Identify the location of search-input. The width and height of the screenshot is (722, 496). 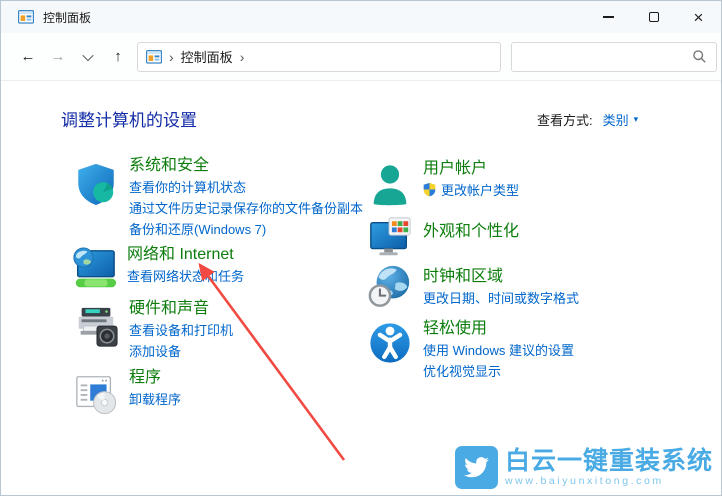
(606, 56).